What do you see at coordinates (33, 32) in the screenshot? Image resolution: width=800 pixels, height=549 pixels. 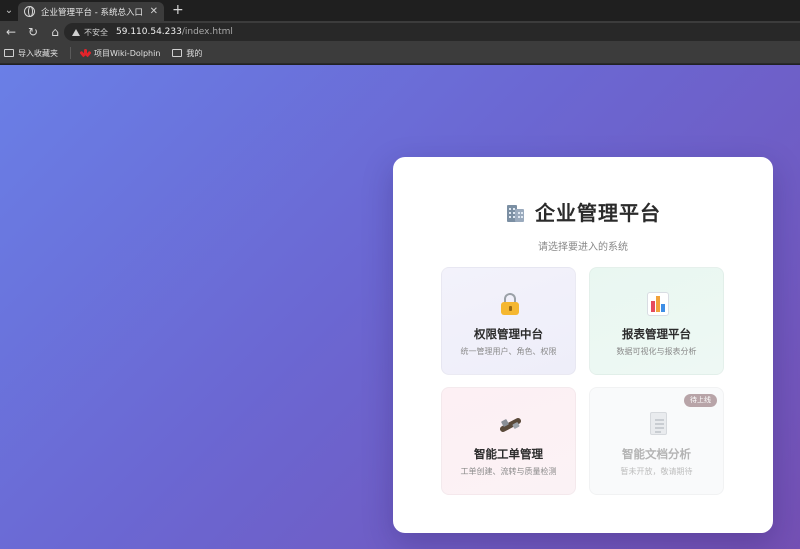 I see `reload-icon: ↻` at bounding box center [33, 32].